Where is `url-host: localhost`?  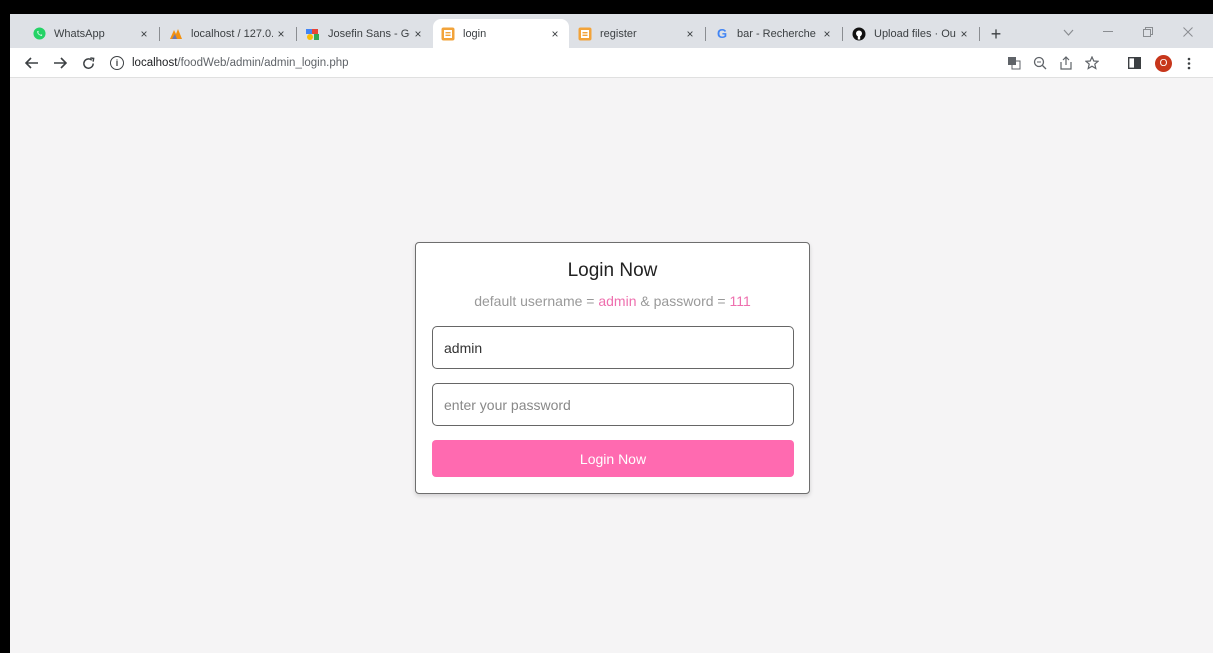 url-host: localhost is located at coordinates (155, 63).